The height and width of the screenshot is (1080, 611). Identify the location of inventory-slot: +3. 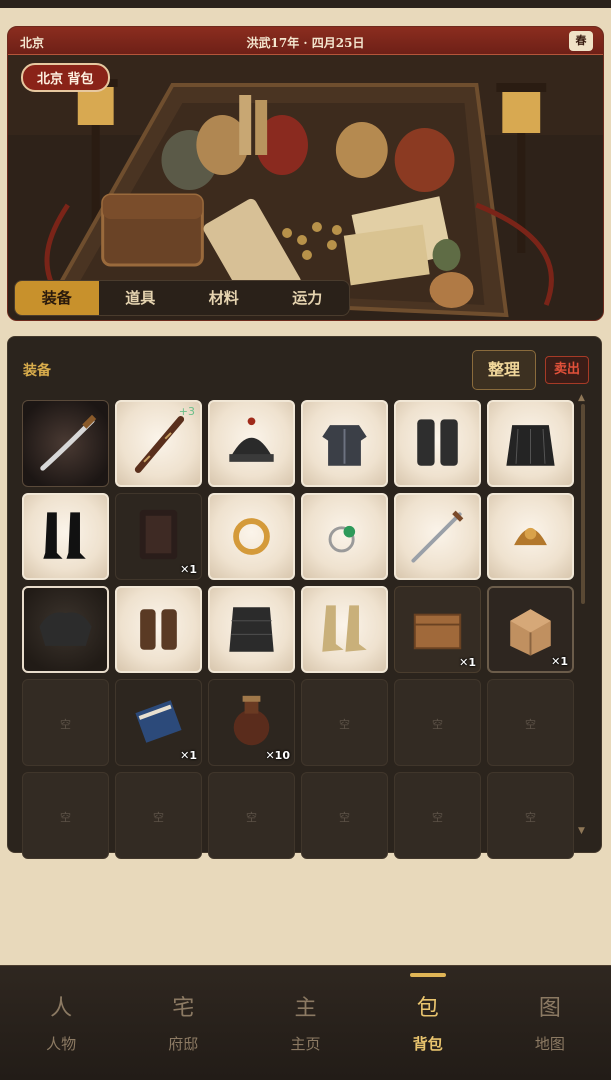
(158, 443).